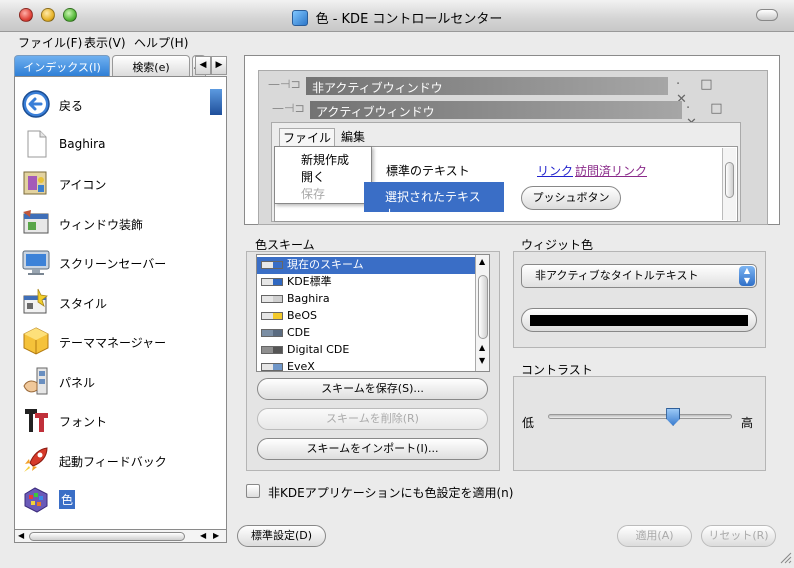 The image size is (794, 568). Describe the element at coordinates (611, 171) in the screenshot. I see `preview-visited-link: 訪問済リンク` at that location.